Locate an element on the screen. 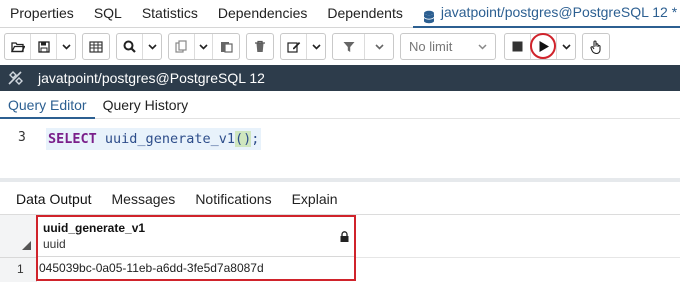  delete-icon is located at coordinates (260, 46).